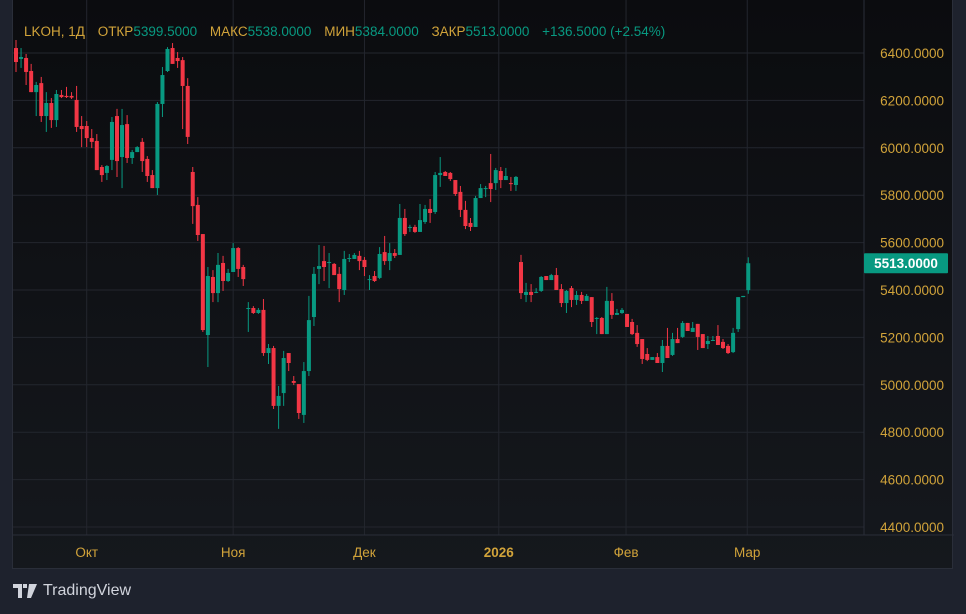  I want to click on tradingview-branding: TradingView, so click(72, 591).